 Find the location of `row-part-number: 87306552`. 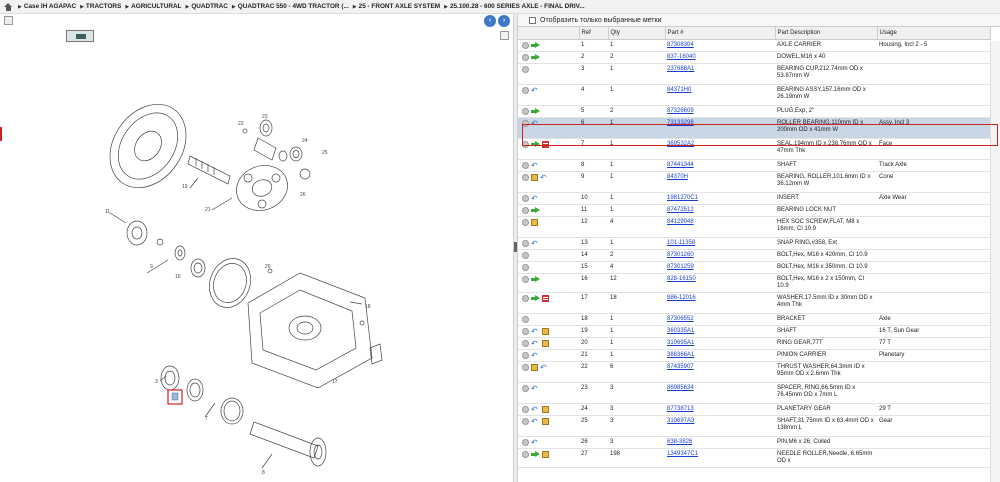

row-part-number: 87306552 is located at coordinates (680, 319).